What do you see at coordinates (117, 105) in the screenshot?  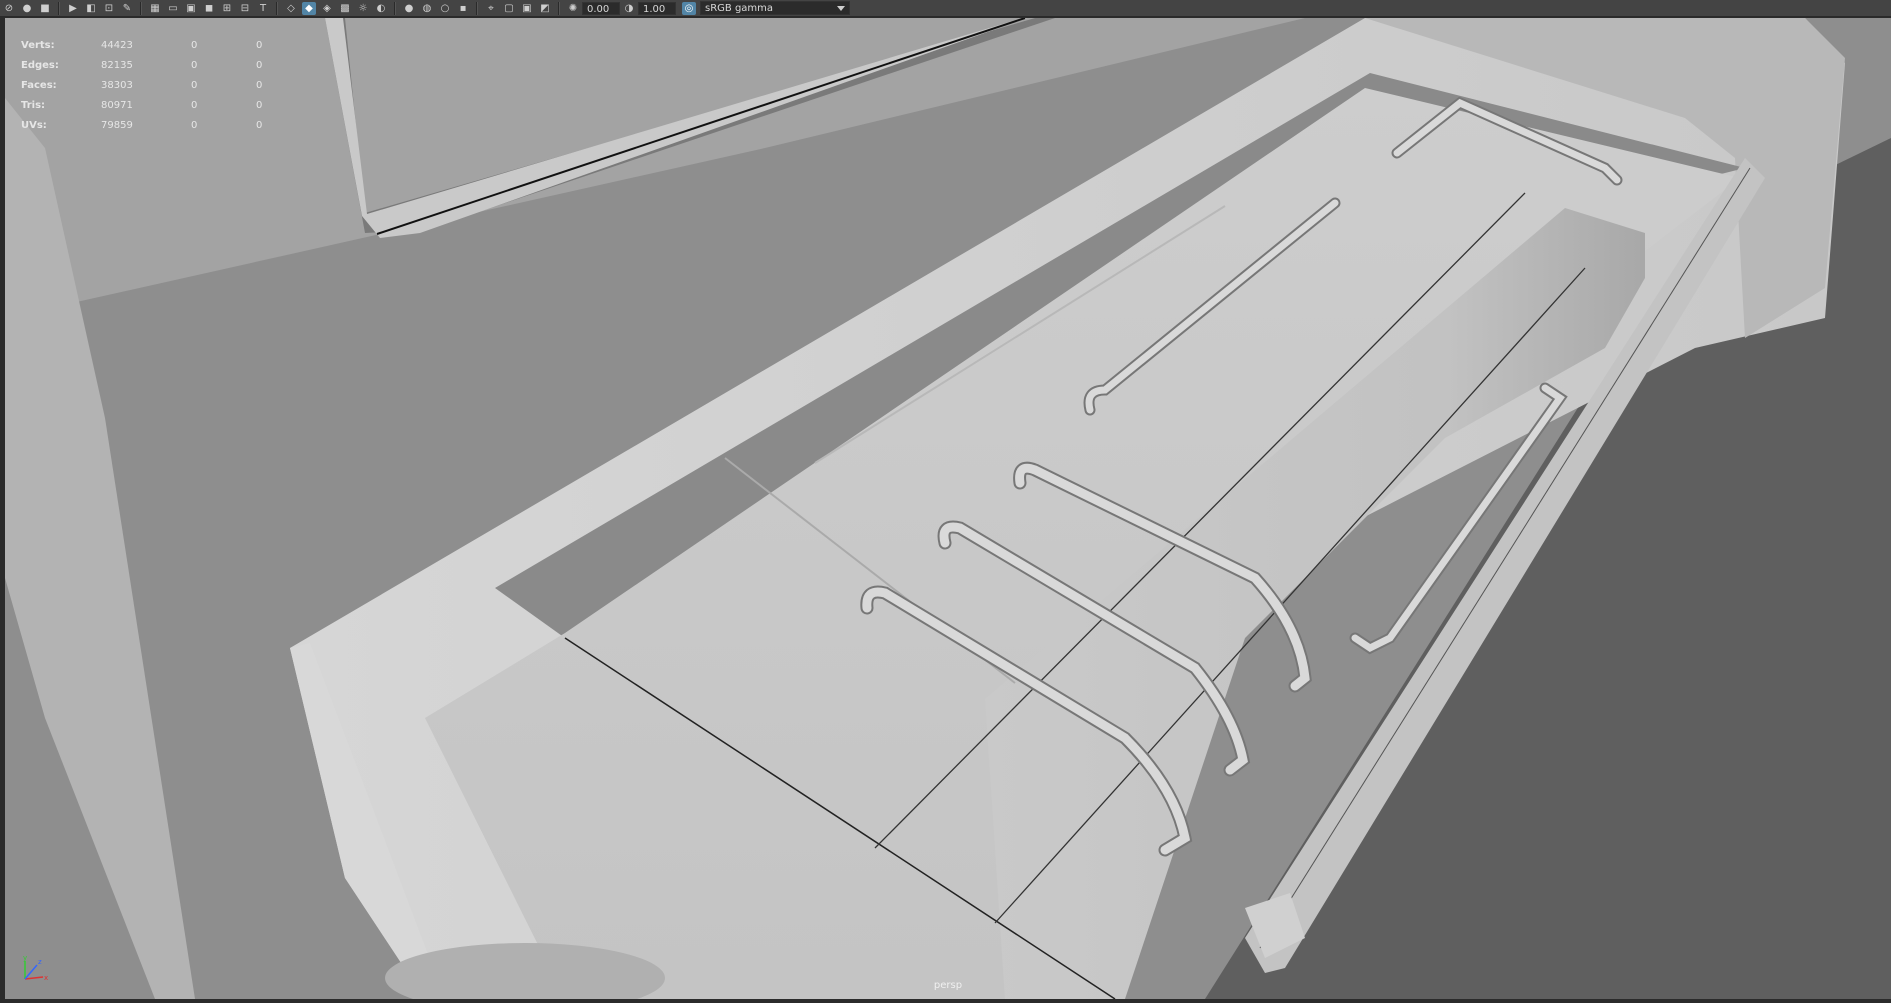 I see `hud-value: 80971` at bounding box center [117, 105].